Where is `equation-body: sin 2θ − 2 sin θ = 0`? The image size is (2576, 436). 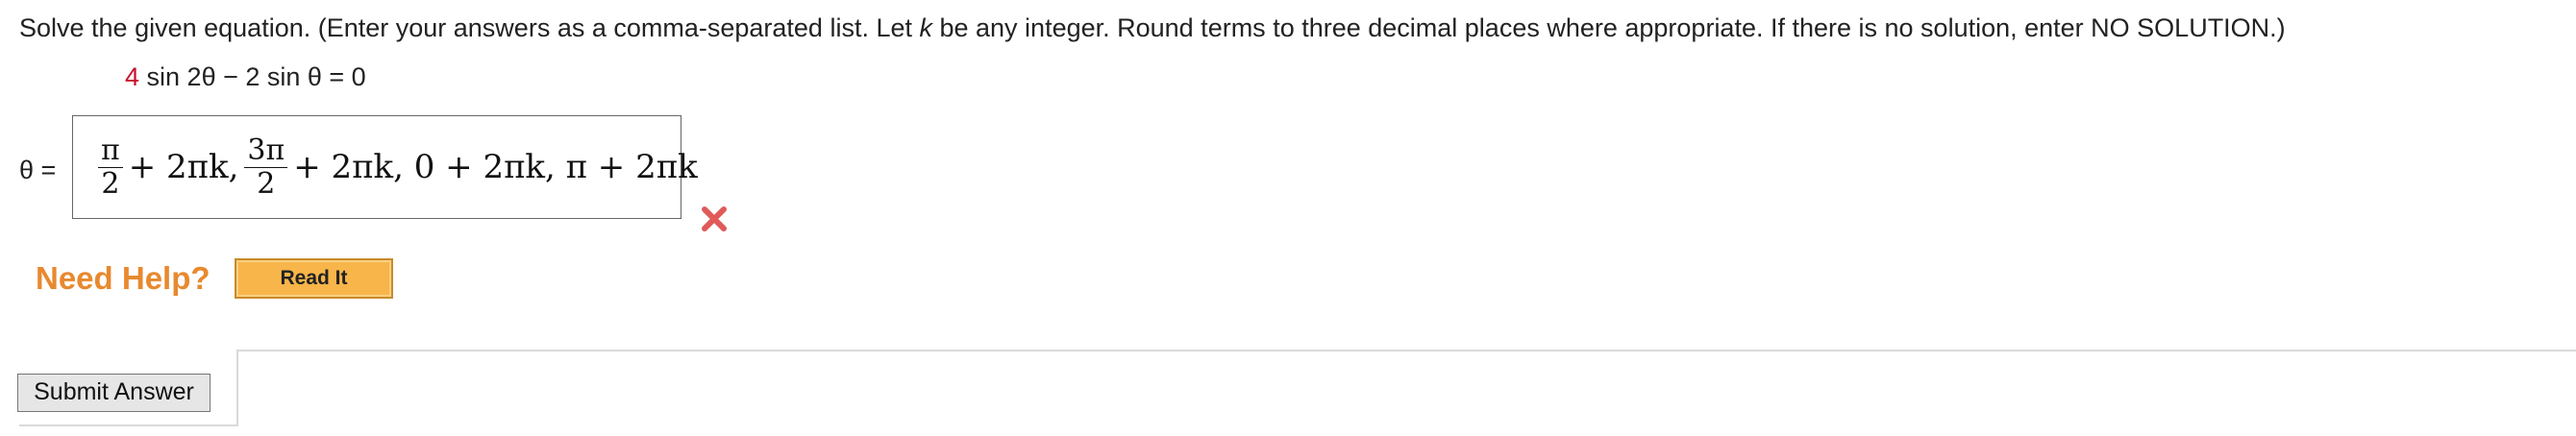 equation-body: sin 2θ − 2 sin θ = 0 is located at coordinates (253, 77).